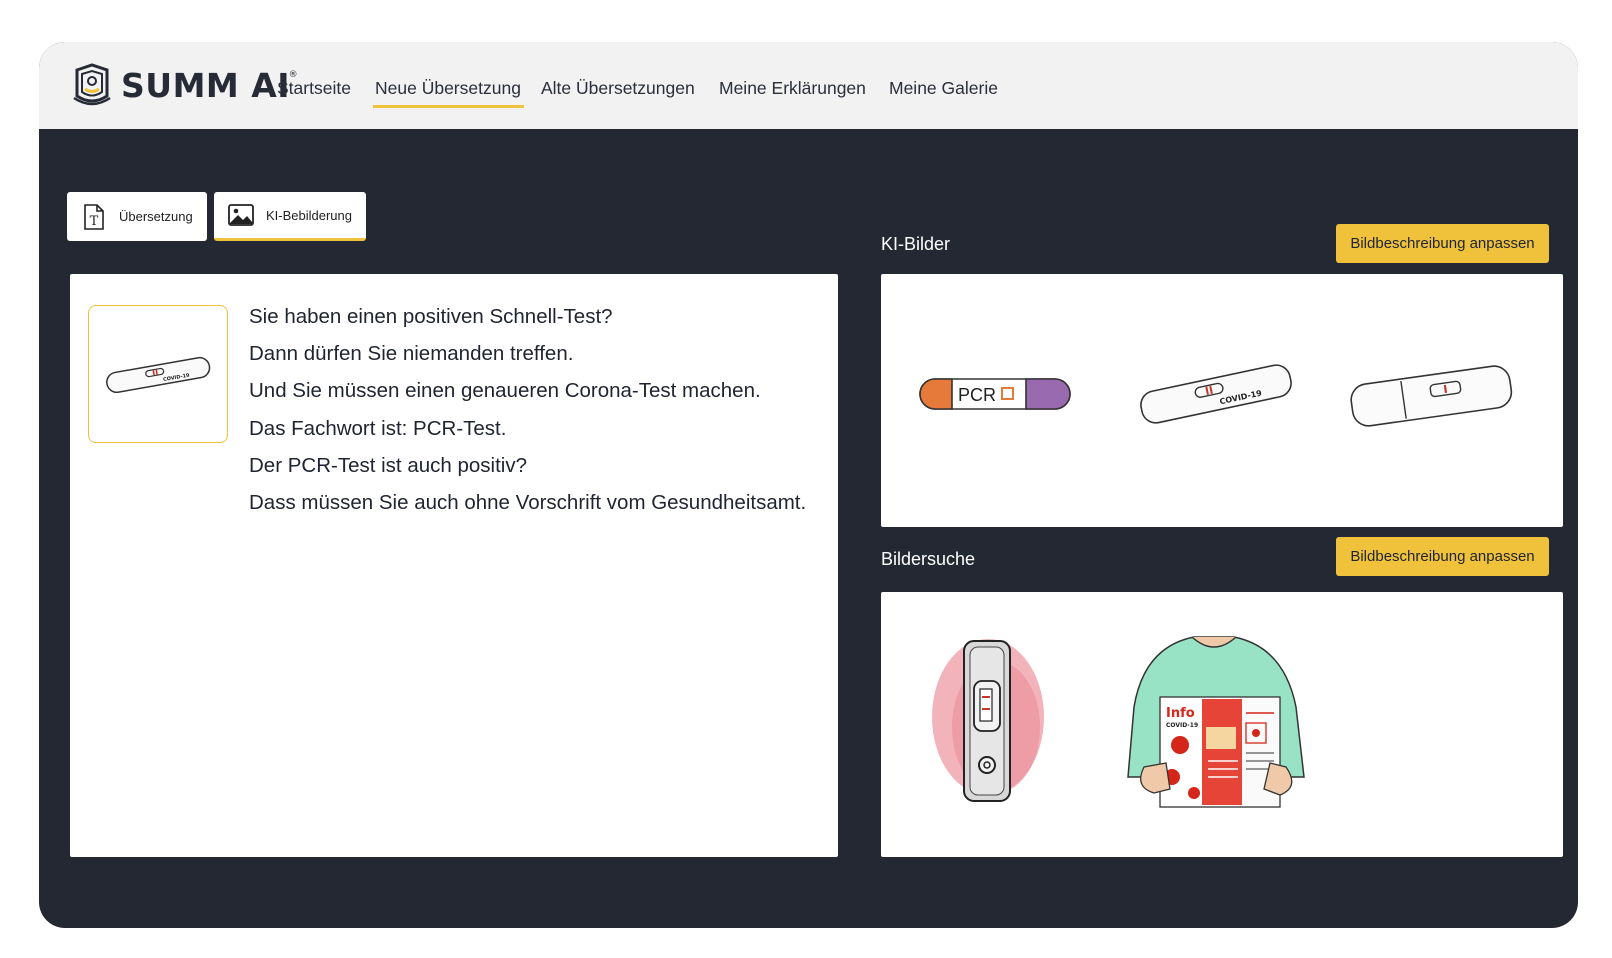 Image resolution: width=1612 pixels, height=958 pixels. Describe the element at coordinates (388, 465) in the screenshot. I see `sentence: Der PCR-Test ist auch positiv?` at that location.